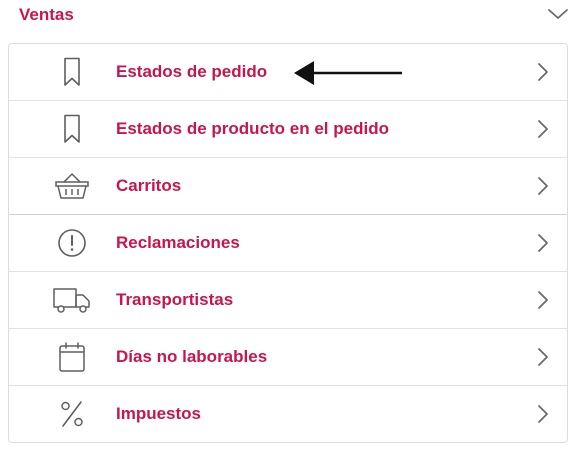 The width and height of the screenshot is (582, 458). Describe the element at coordinates (175, 299) in the screenshot. I see `menu-item-label: Transportistas` at that location.